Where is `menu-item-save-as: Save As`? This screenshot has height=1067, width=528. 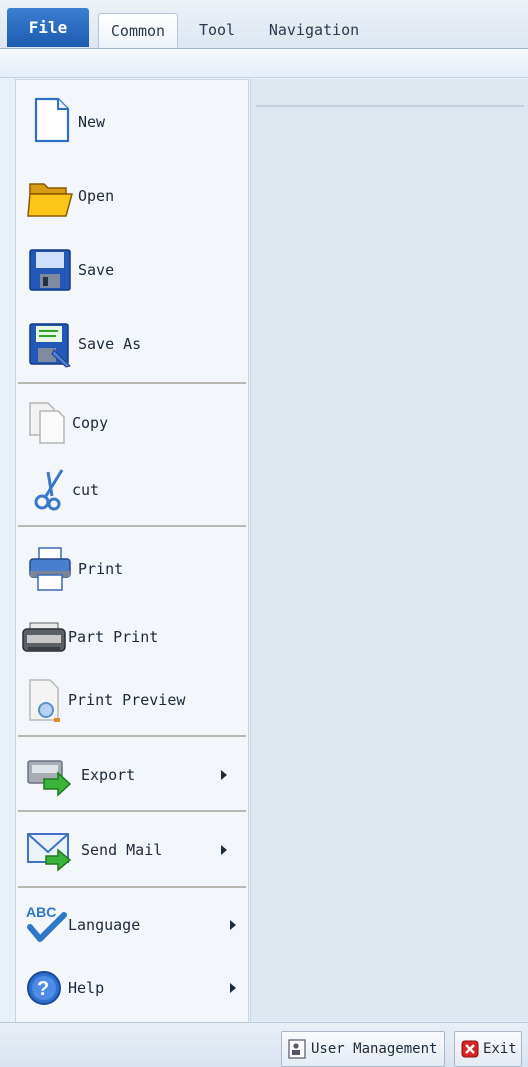 menu-item-save-as: Save As is located at coordinates (132, 344).